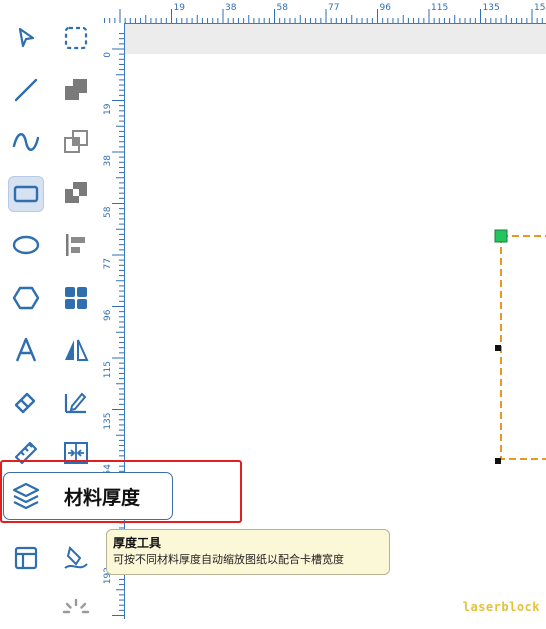 Image resolution: width=546 pixels, height=629 pixels. I want to click on layers-icon, so click(26, 496).